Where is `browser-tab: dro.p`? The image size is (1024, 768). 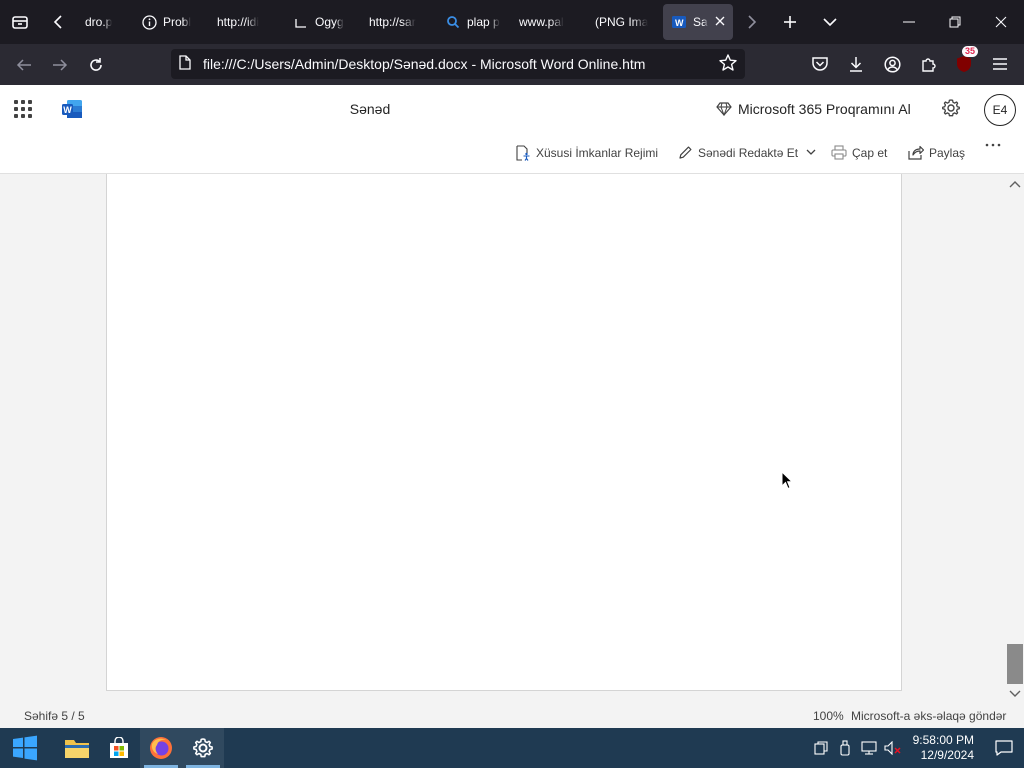
browser-tab: dro.p is located at coordinates (104, 22).